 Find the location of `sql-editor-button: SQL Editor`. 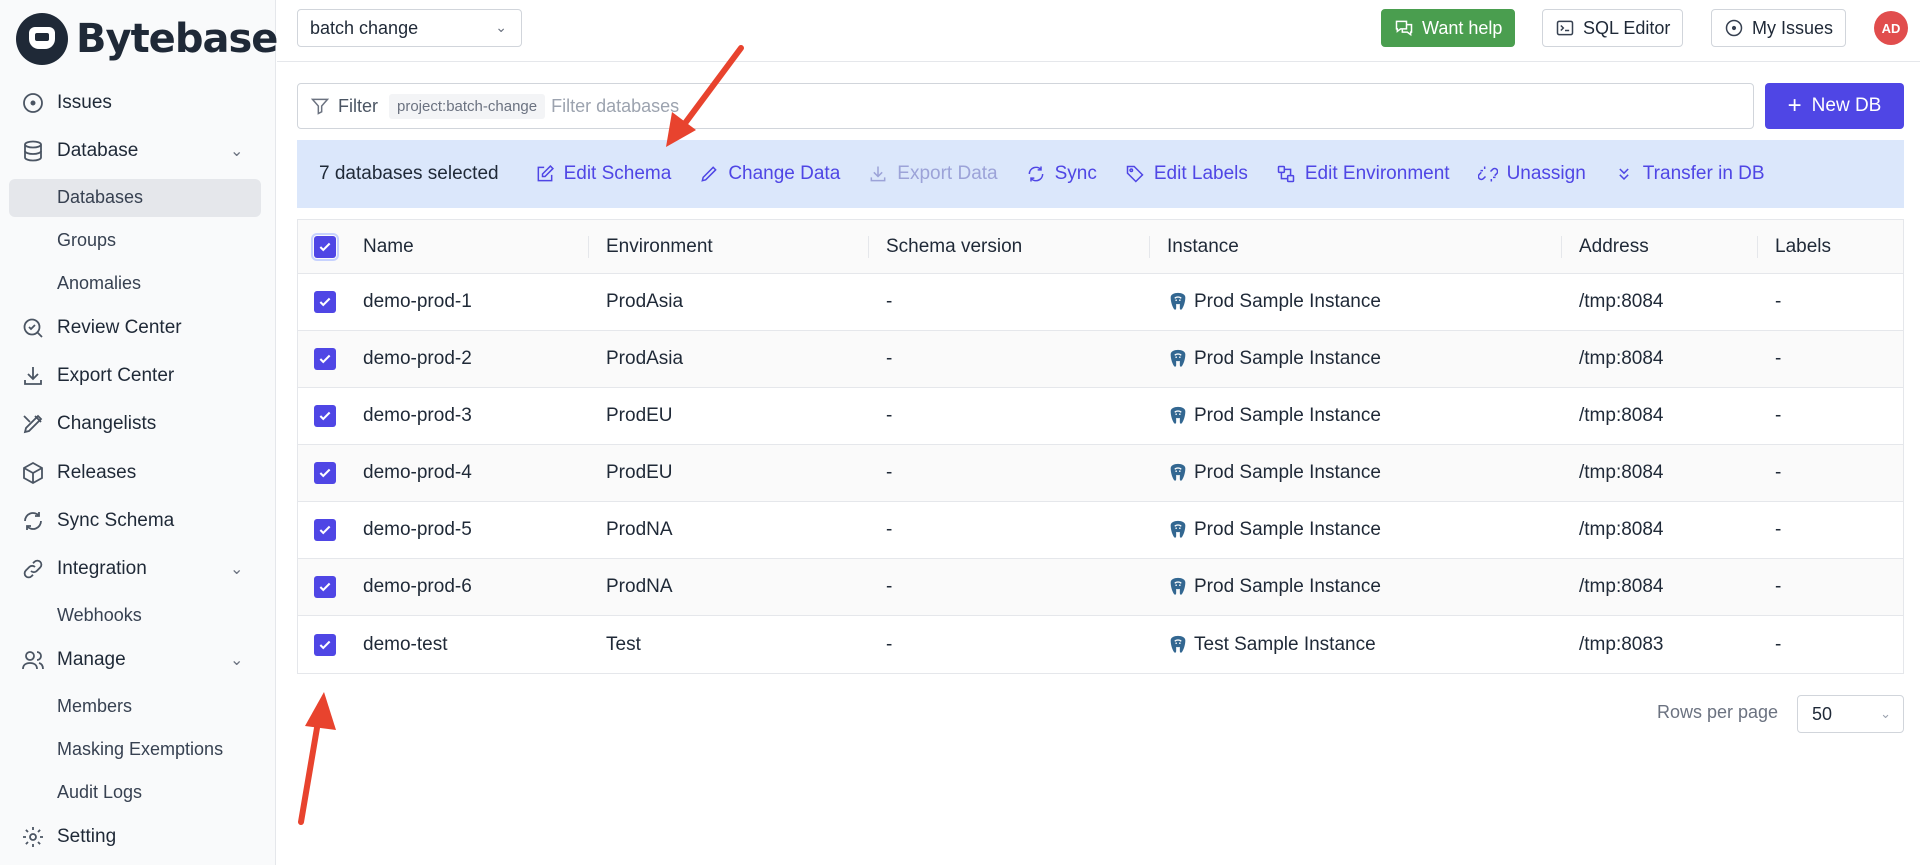

sql-editor-button: SQL Editor is located at coordinates (1613, 28).